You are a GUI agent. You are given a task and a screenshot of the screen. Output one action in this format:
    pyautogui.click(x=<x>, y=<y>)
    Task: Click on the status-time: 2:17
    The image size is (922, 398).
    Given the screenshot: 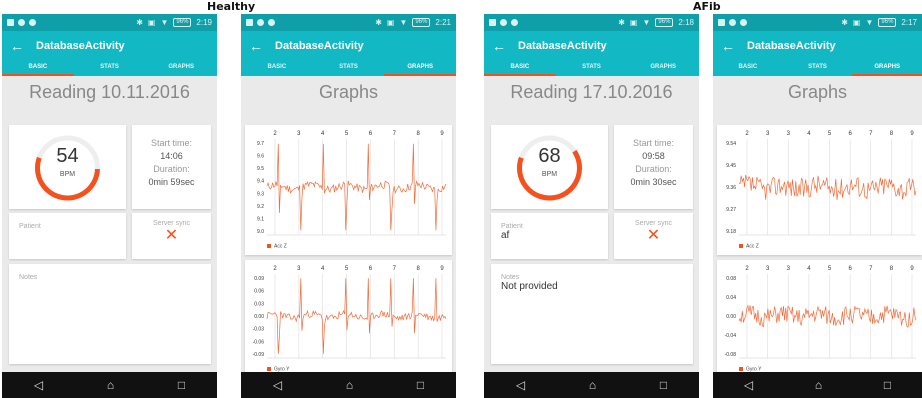 What is the action you would take?
    pyautogui.click(x=909, y=22)
    